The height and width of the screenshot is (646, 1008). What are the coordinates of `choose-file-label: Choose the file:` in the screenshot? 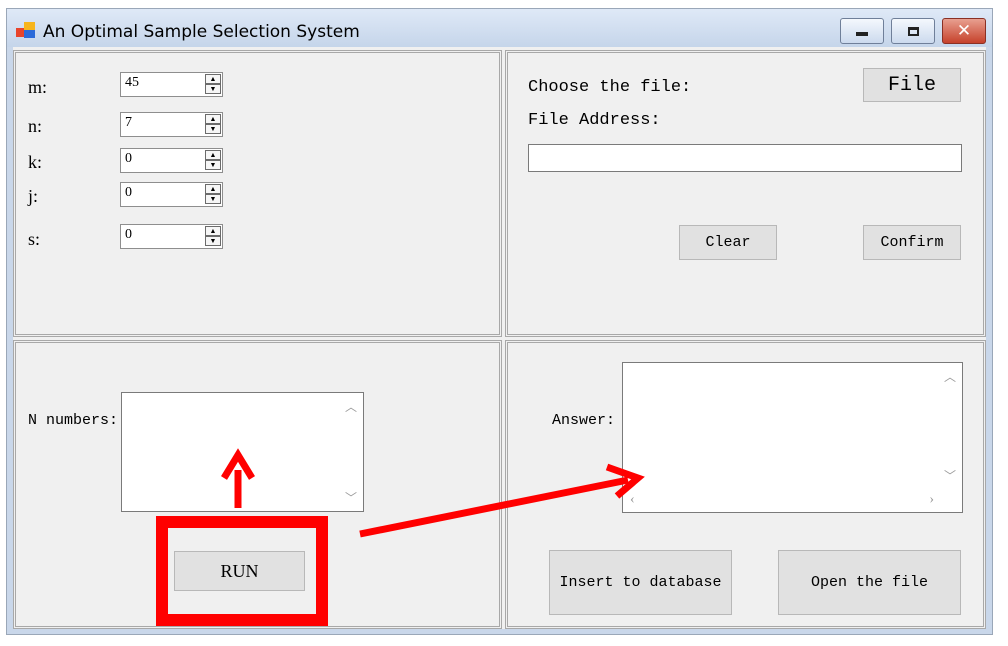 It's located at (610, 87).